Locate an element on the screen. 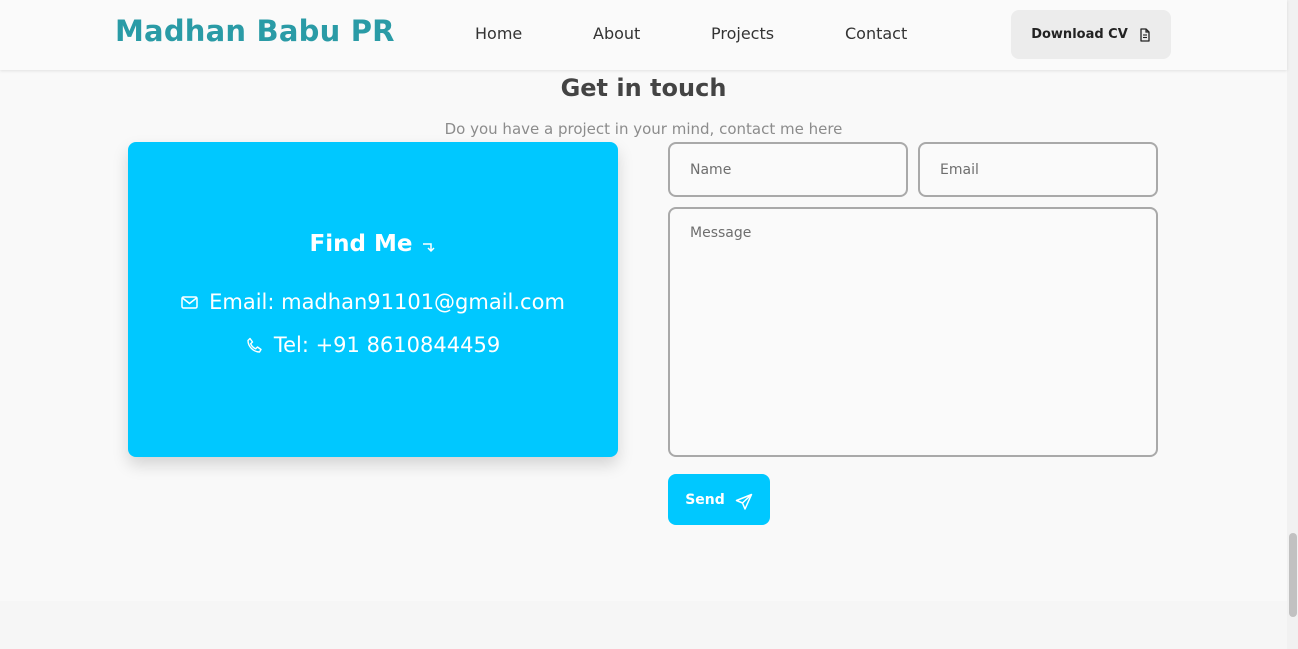 This screenshot has height=649, width=1298. contact-phone-line: Tel: +91 8610844459 is located at coordinates (373, 345).